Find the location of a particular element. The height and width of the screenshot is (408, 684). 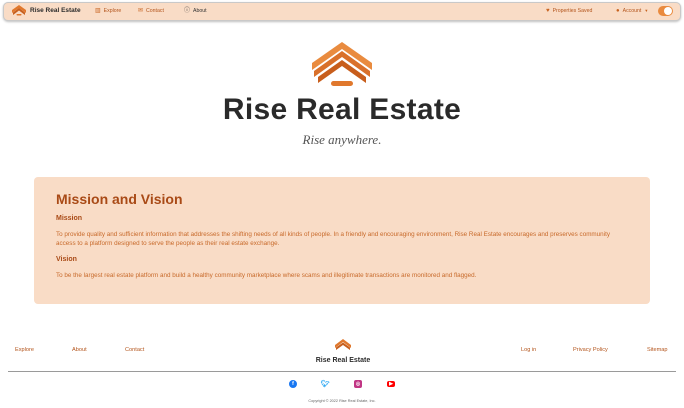

mission-vision-heading: Mission and Vision is located at coordinates (119, 199).